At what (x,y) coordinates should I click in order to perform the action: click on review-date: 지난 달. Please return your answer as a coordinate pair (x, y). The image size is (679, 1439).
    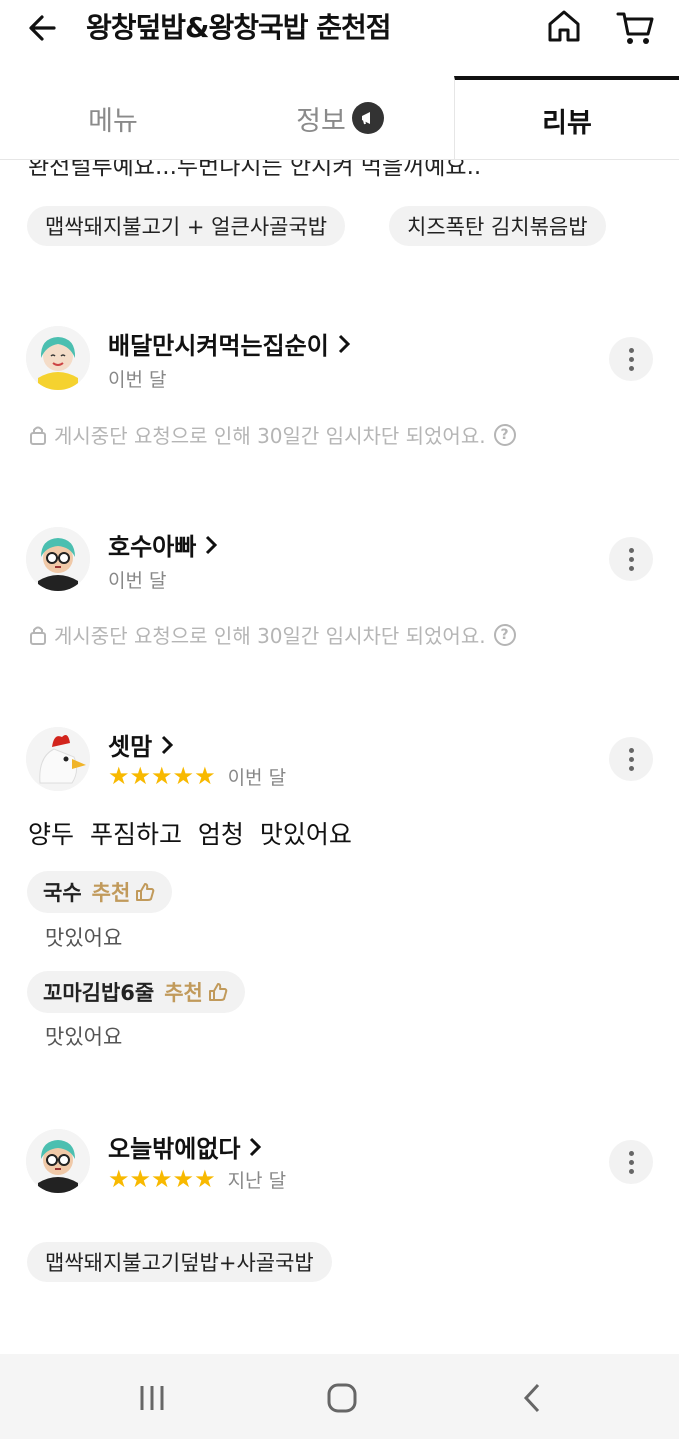
    Looking at the image, I should click on (257, 1180).